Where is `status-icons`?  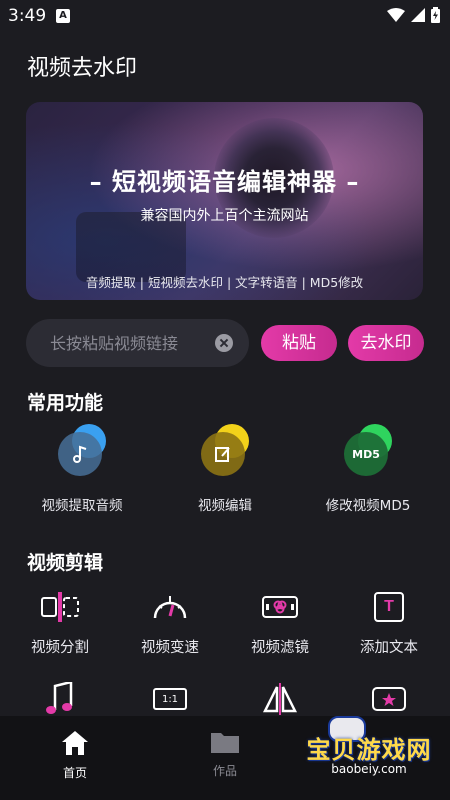
status-icons is located at coordinates (413, 15).